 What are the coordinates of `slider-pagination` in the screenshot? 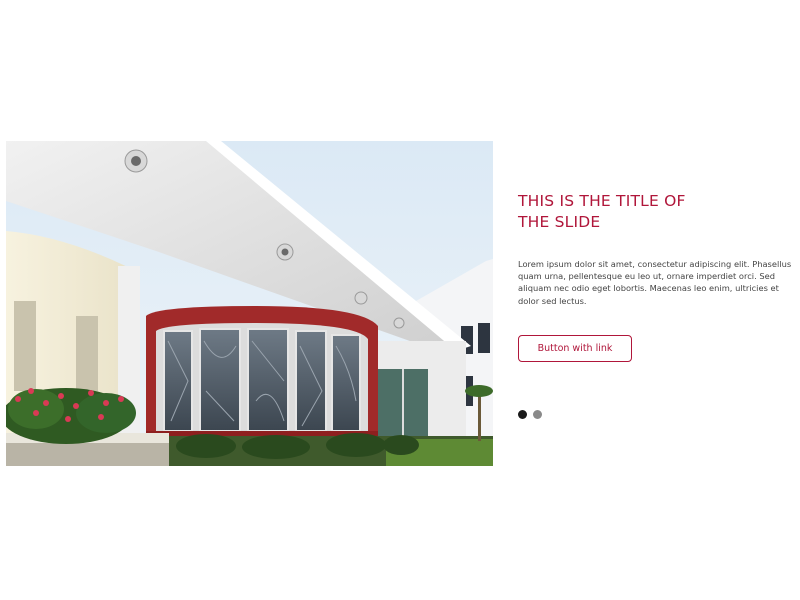 It's located at (530, 414).